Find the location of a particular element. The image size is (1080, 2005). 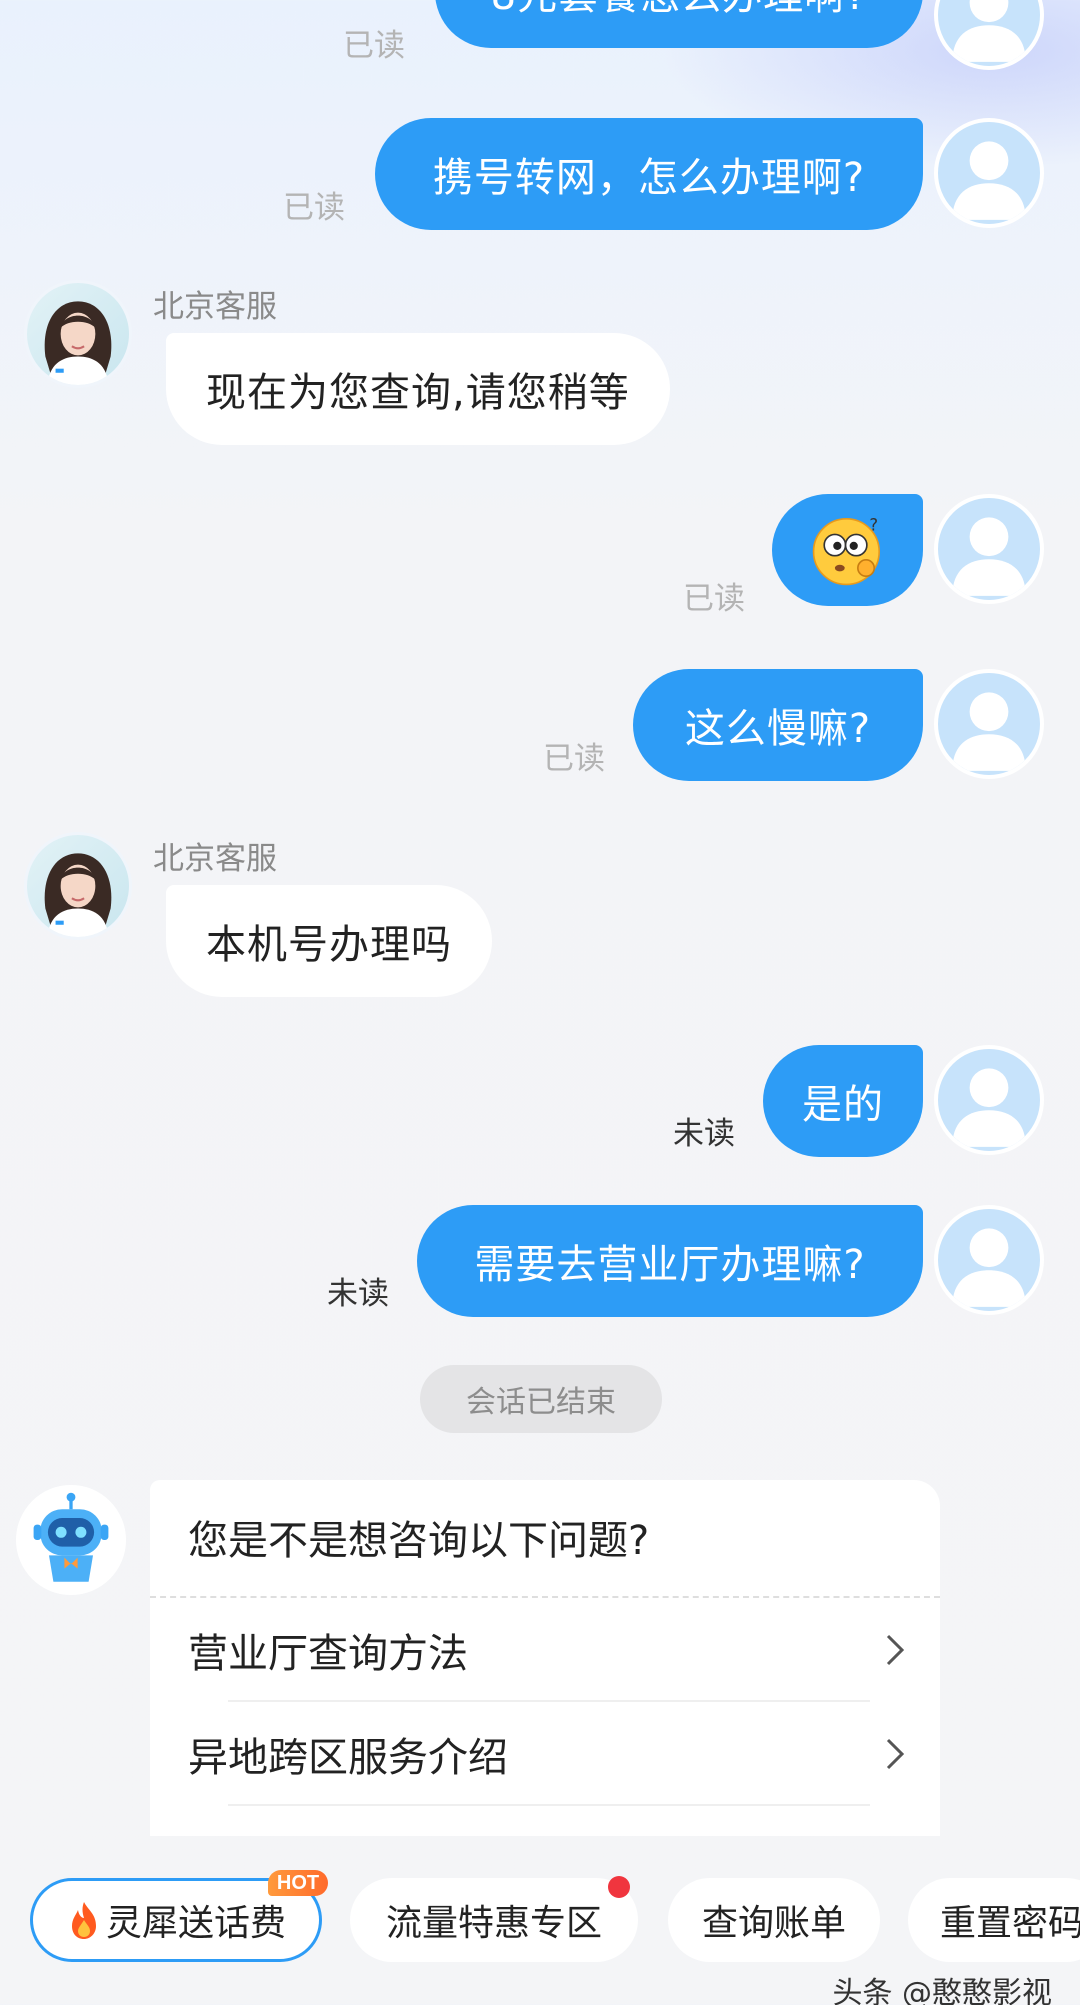

quick-chip-label: 查询账单 is located at coordinates (773, 1923).